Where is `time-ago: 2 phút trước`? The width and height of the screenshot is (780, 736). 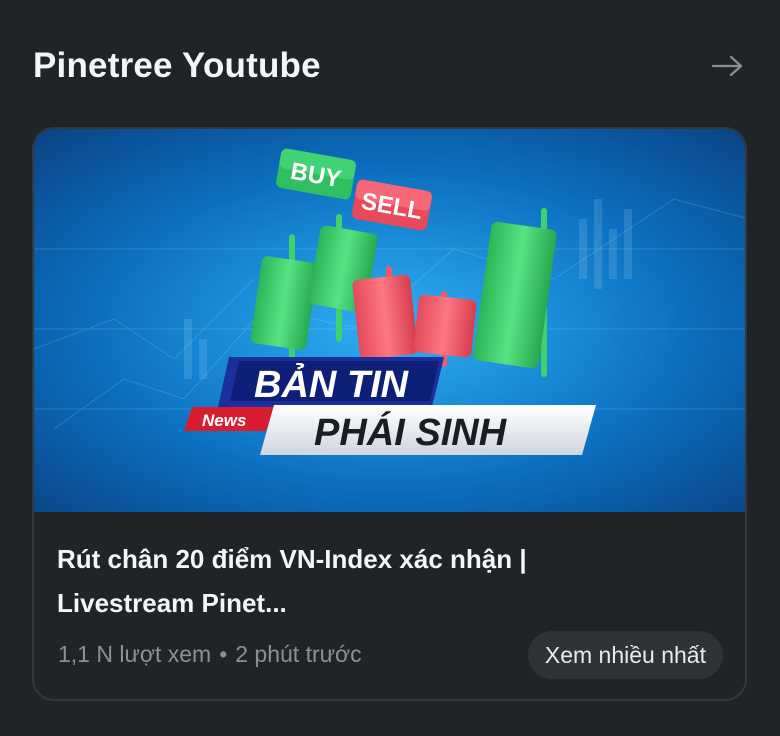 time-ago: 2 phút trước is located at coordinates (298, 654).